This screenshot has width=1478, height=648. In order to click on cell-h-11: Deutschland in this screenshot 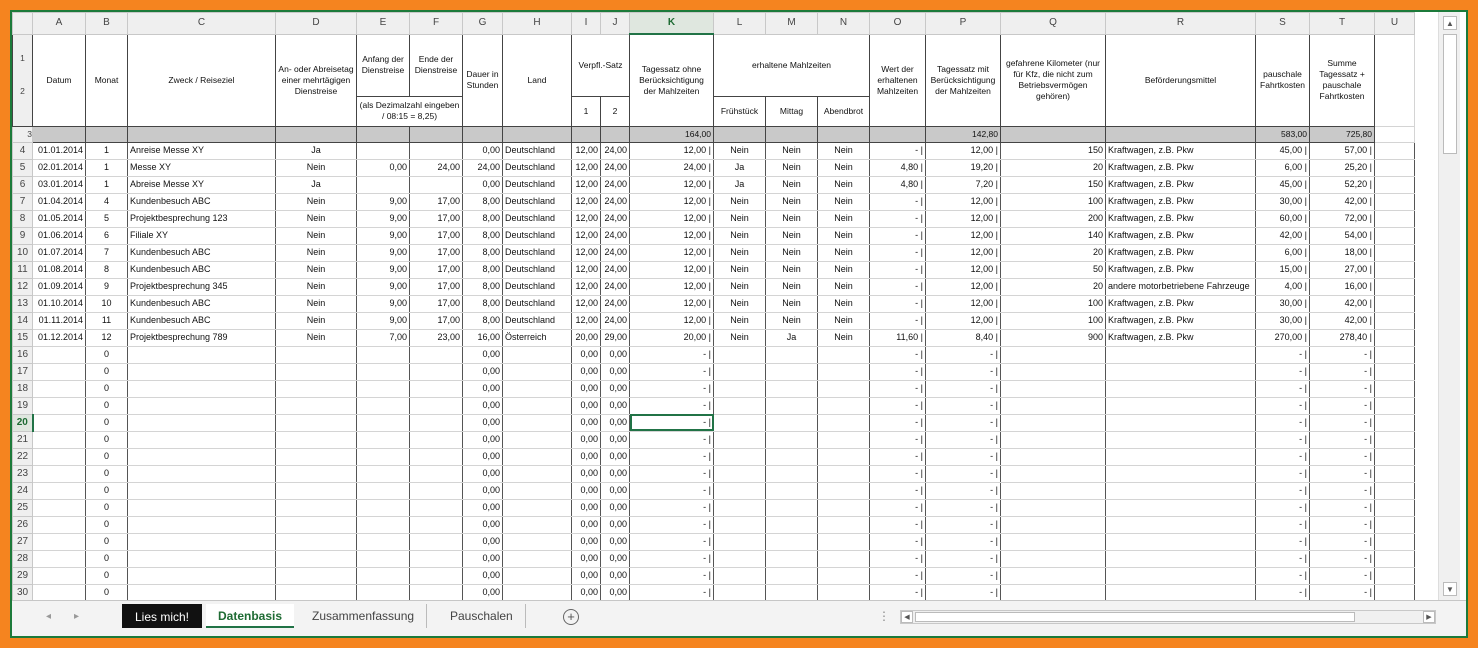, I will do `click(537, 269)`.